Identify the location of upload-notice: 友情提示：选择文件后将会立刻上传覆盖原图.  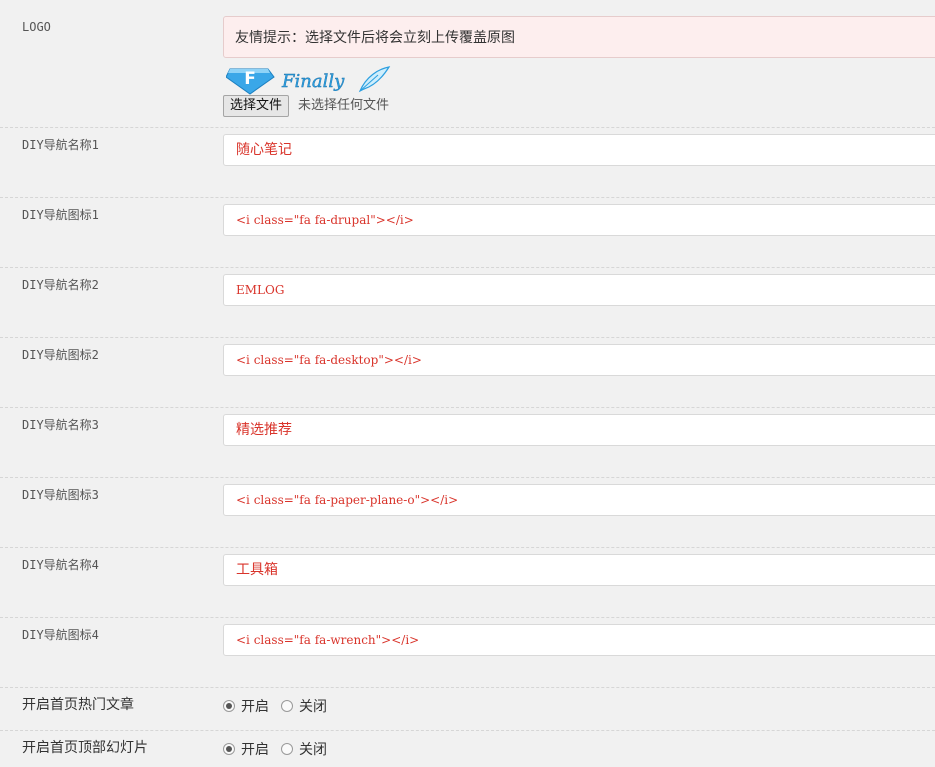
(579, 37).